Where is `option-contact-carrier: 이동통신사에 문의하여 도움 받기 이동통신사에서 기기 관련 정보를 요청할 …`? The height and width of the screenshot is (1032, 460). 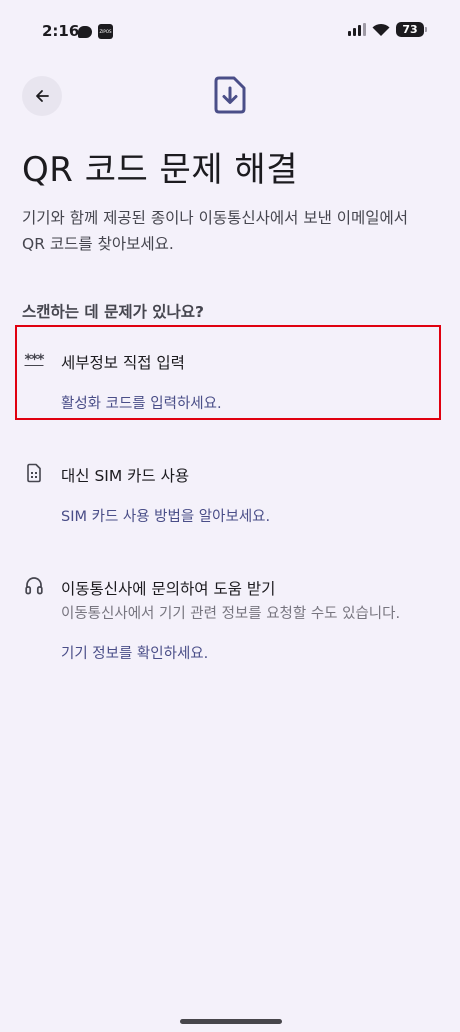
option-contact-carrier: 이동통신사에 문의하여 도움 받기 이동통신사에서 기기 관련 정보를 요청할 … is located at coordinates (230, 619).